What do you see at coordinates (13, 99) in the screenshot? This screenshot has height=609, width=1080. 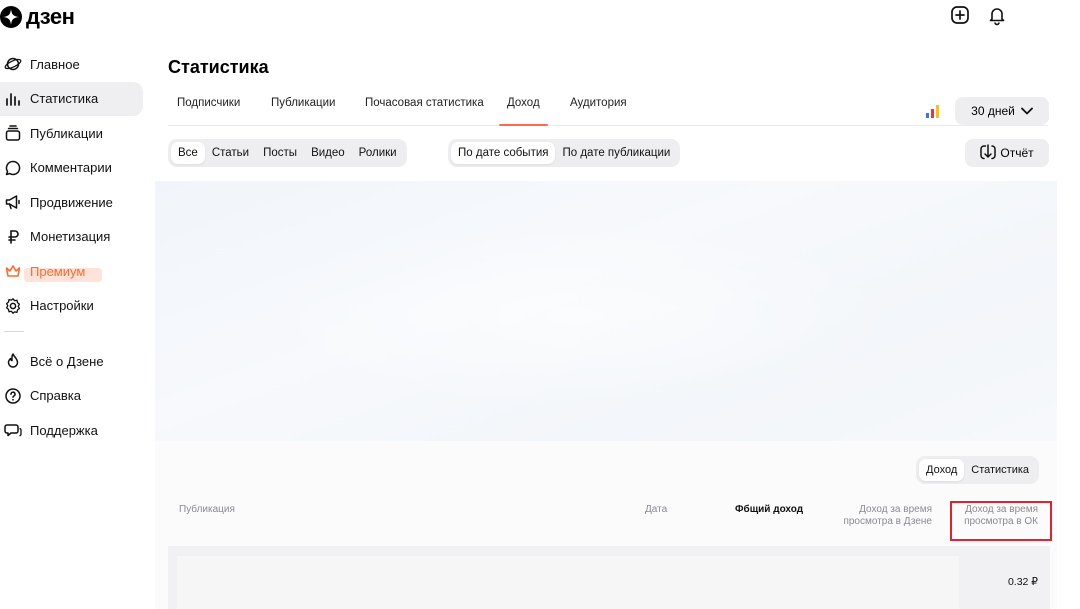 I see `bar-chart-icon` at bounding box center [13, 99].